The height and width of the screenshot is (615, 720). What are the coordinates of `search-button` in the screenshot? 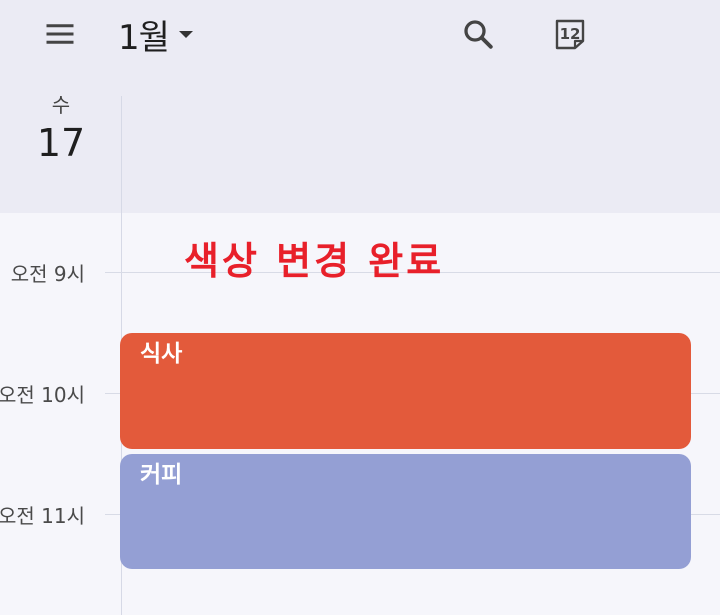 It's located at (478, 34).